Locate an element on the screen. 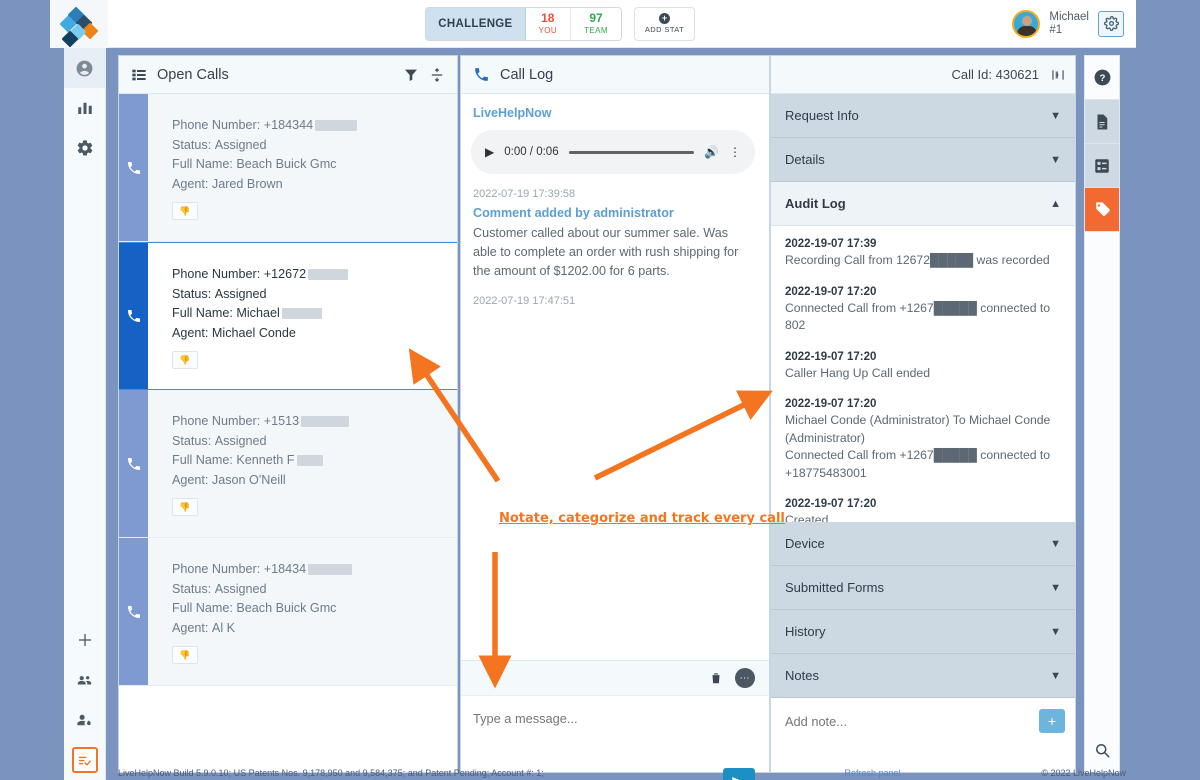  phone-value: +12672 is located at coordinates (285, 274).